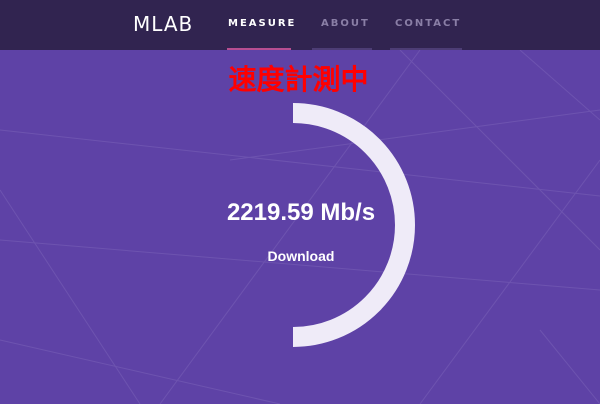 This screenshot has height=404, width=600. I want to click on speed-value: 2219.59 Mb/s, so click(301, 212).